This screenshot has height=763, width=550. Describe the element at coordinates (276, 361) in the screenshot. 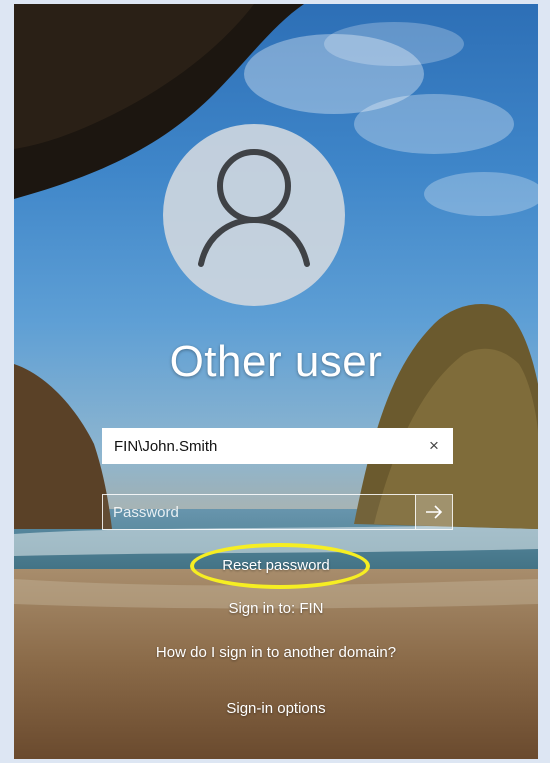

I see `username-title: Other user` at that location.